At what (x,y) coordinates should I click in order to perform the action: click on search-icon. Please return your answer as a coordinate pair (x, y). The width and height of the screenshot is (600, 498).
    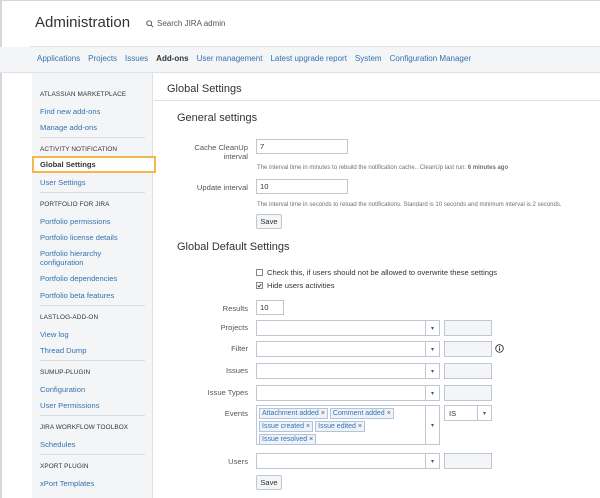
    Looking at the image, I should click on (150, 23).